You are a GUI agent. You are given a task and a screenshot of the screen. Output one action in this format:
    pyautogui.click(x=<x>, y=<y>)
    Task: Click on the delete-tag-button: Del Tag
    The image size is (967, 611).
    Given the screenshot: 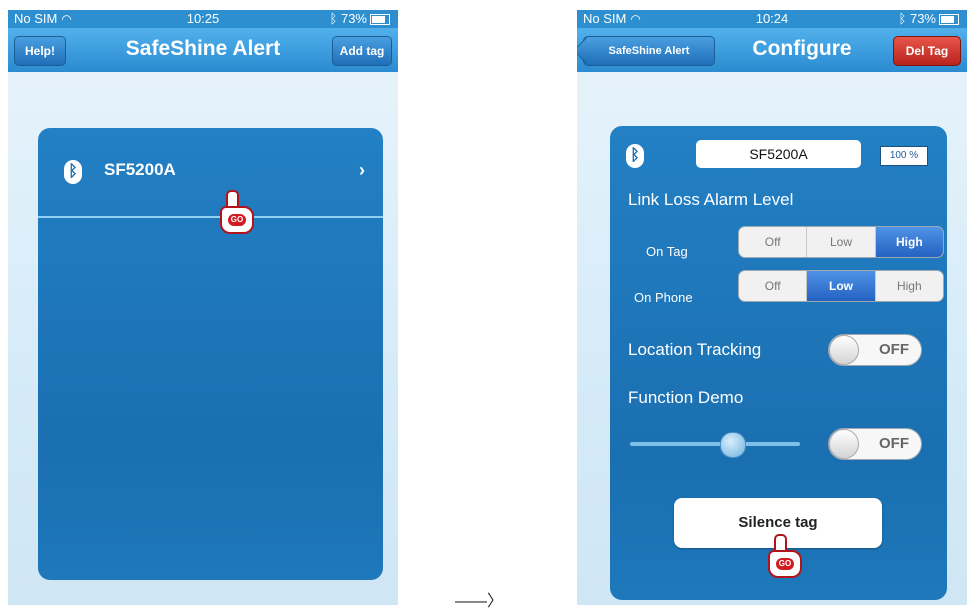 What is the action you would take?
    pyautogui.click(x=927, y=51)
    